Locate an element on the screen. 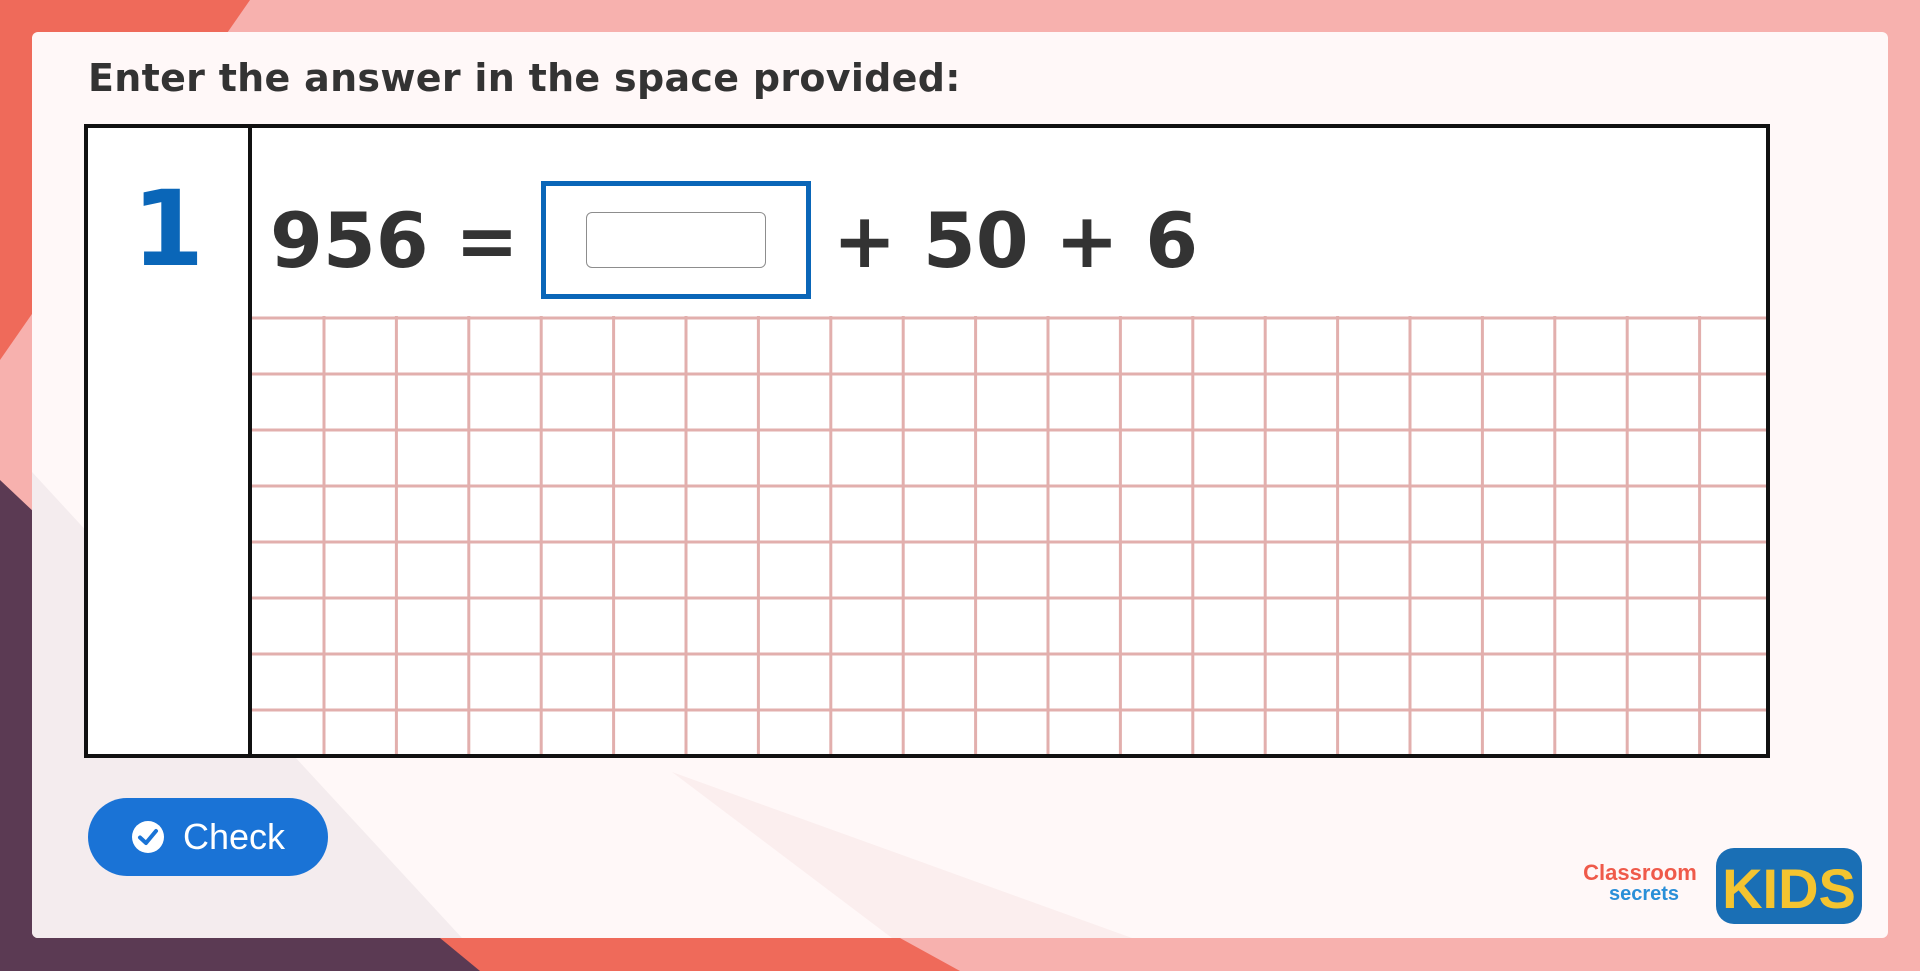  answer-frame is located at coordinates (675, 240).